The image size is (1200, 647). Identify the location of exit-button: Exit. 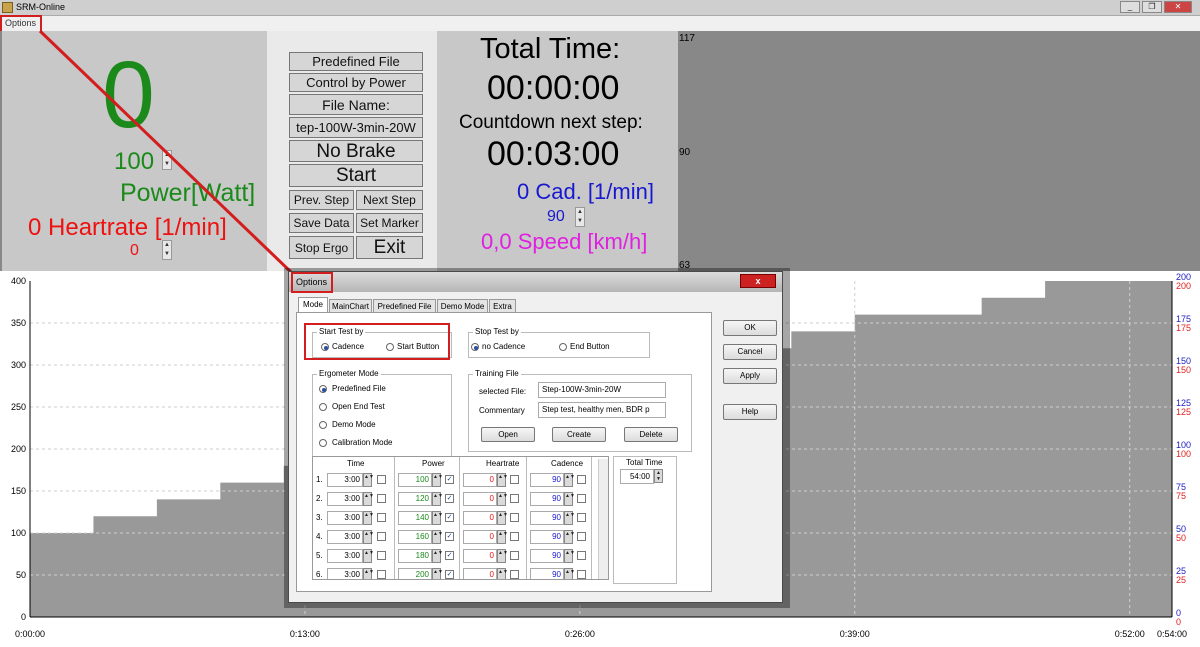
(389, 247).